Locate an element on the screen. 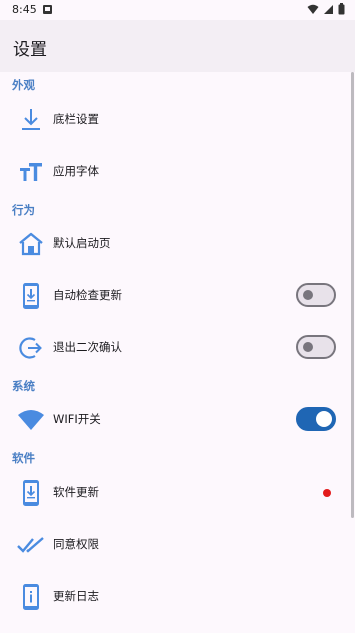  font-size-icon is located at coordinates (31, 172).